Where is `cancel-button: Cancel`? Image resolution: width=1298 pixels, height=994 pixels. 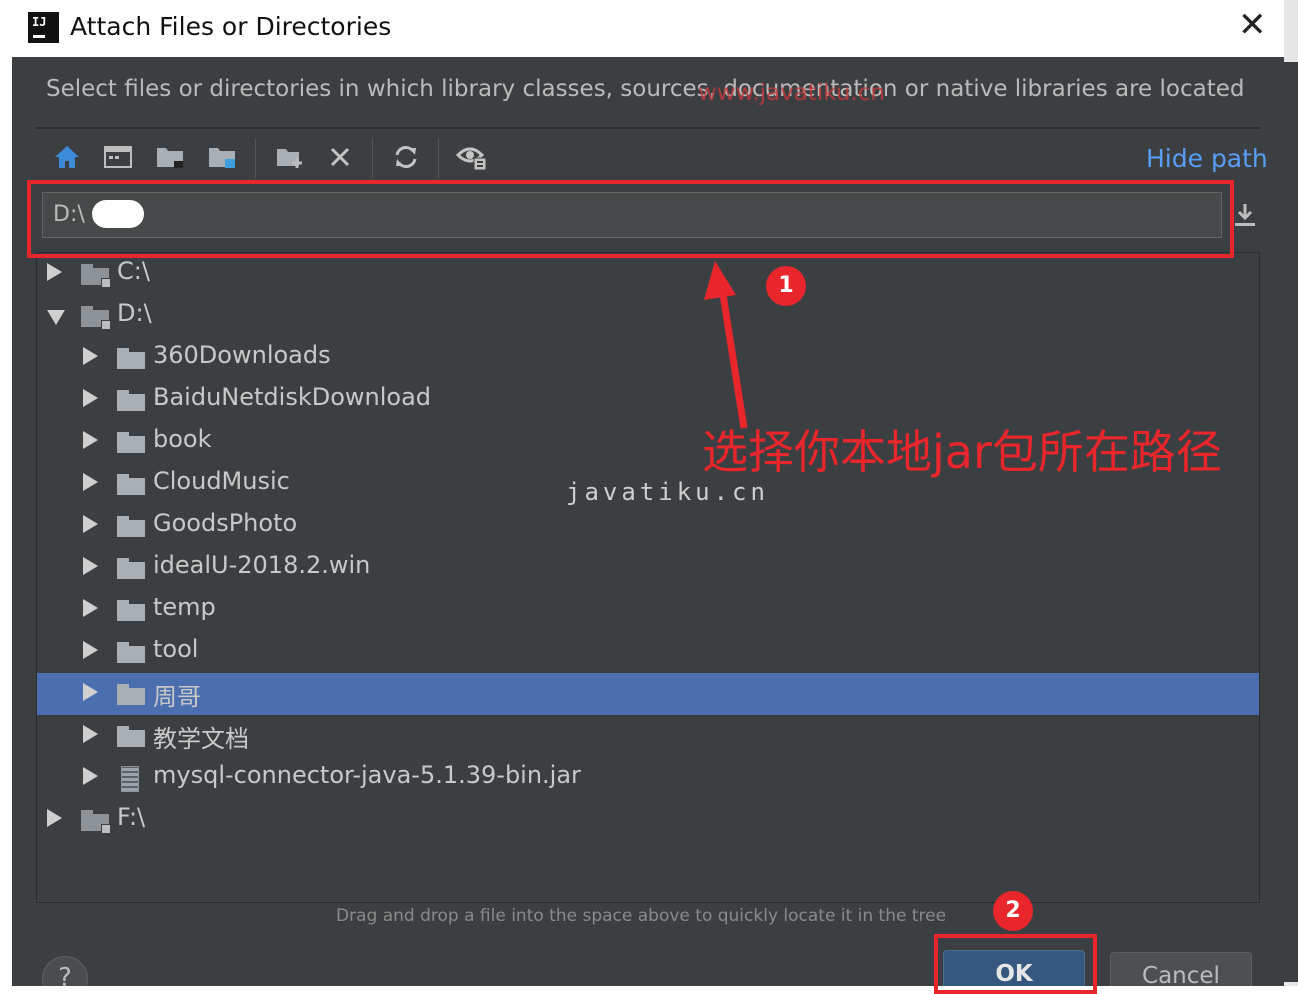 cancel-button: Cancel is located at coordinates (1181, 969).